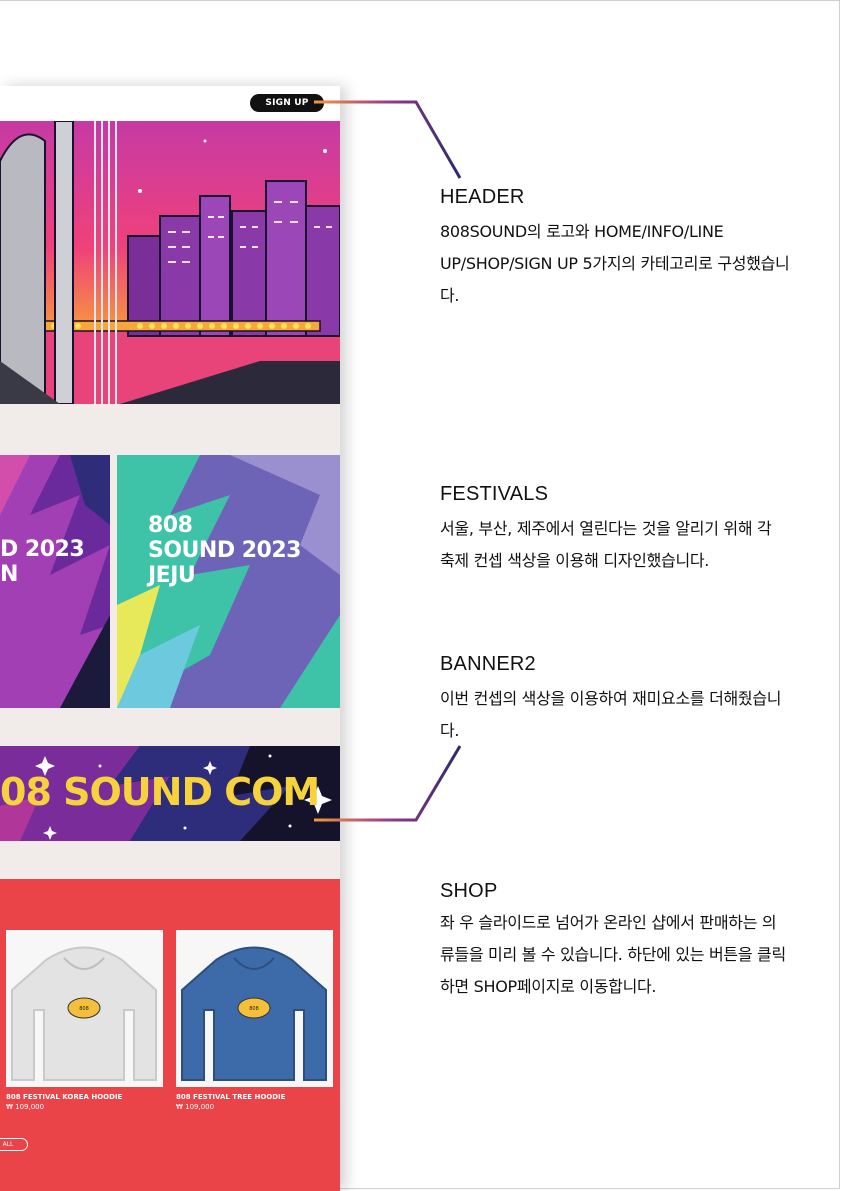  I want to click on festival-left-title: D 2023 N, so click(42, 562).